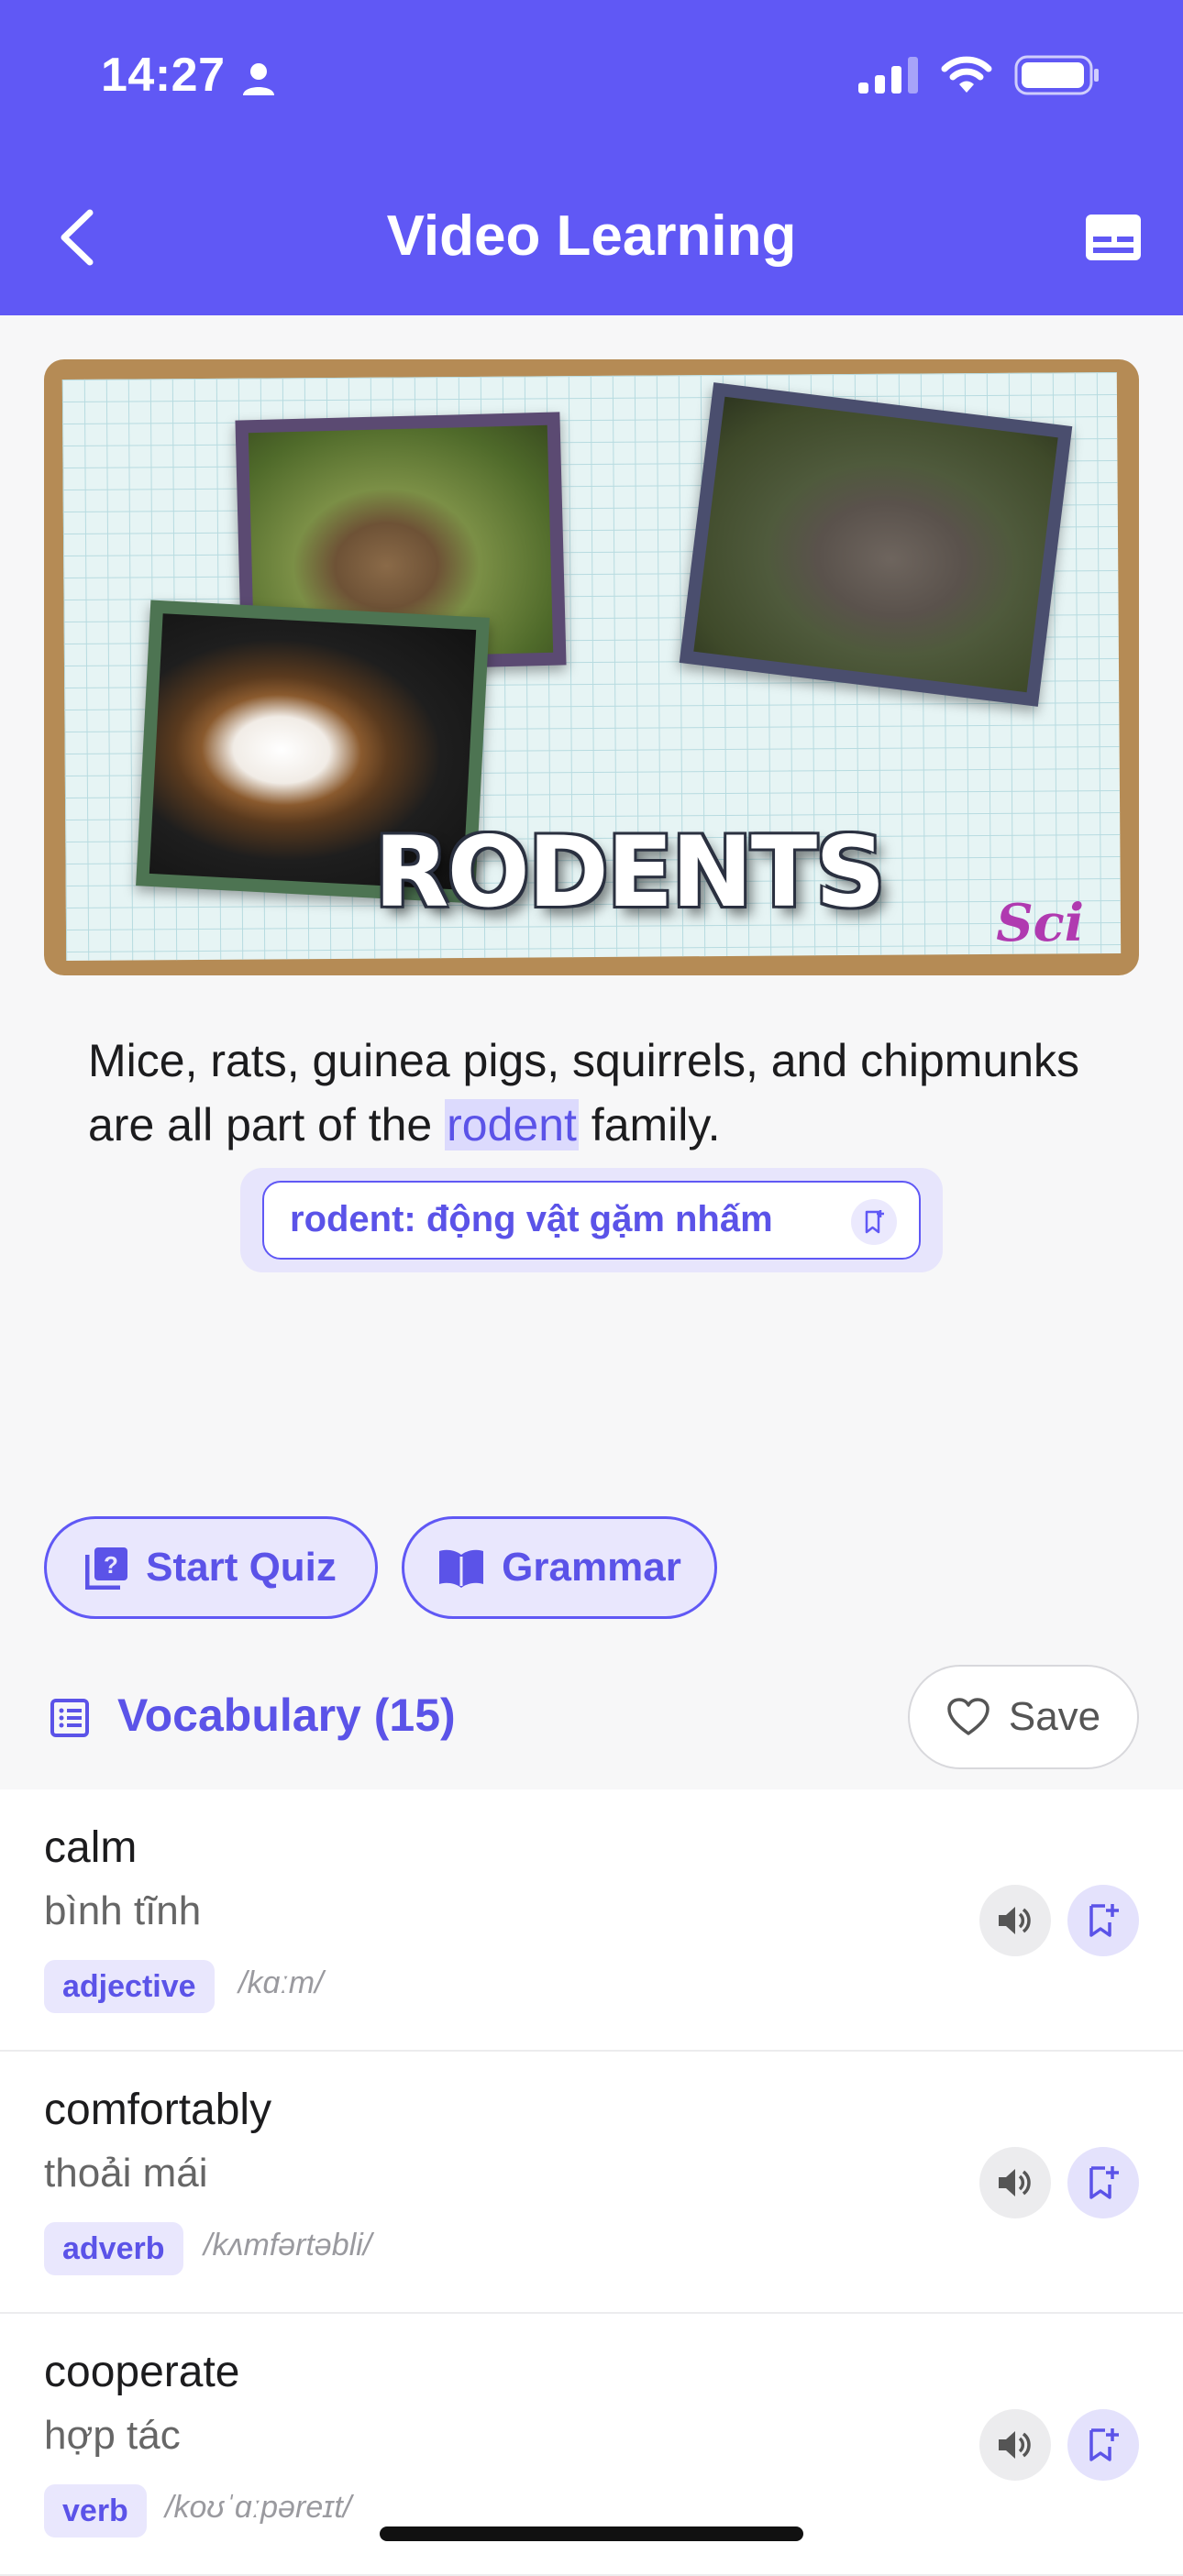 This screenshot has height=2576, width=1183. I want to click on vocab-item: calm bình tĩnh adjective /kɑːm/, so click(591, 1920).